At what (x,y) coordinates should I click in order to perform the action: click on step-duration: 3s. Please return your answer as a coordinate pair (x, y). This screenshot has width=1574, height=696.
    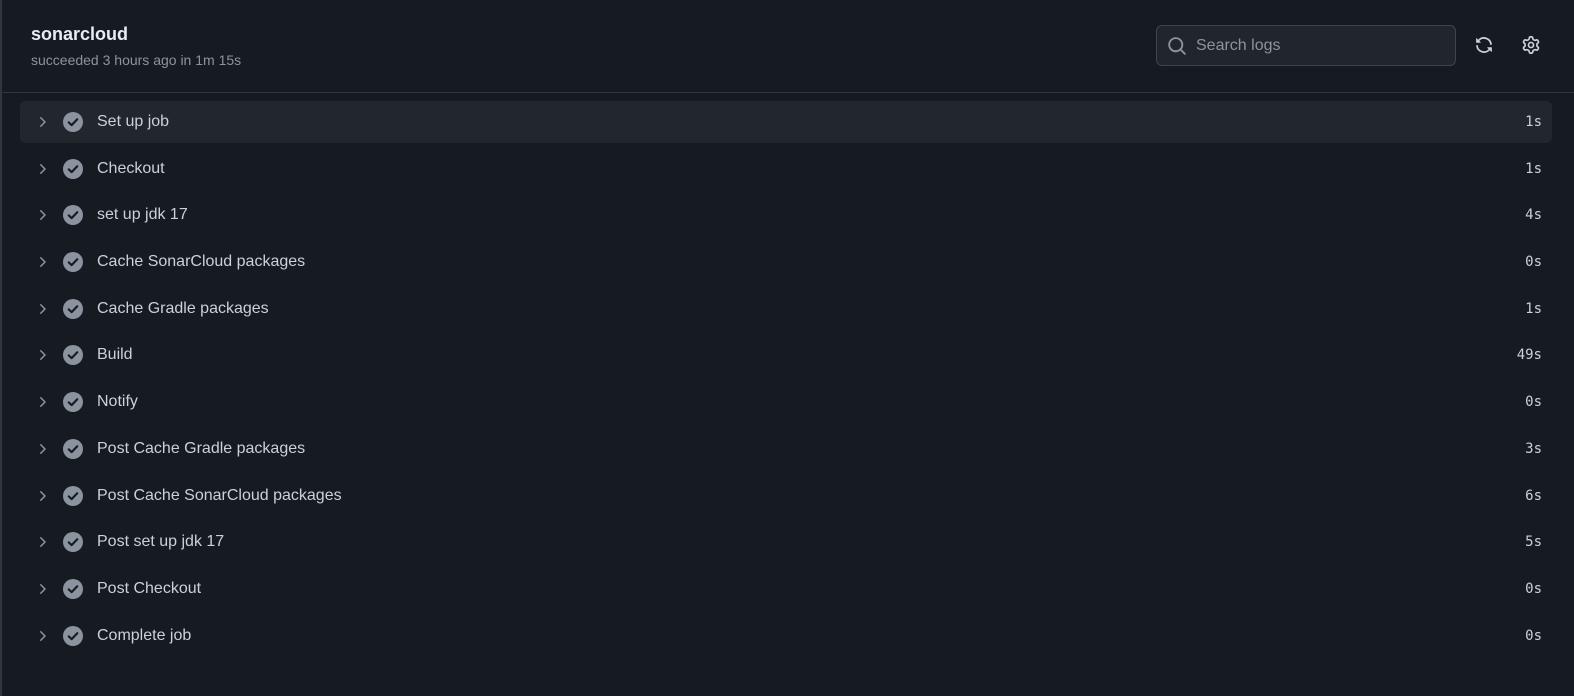
    Looking at the image, I should click on (1533, 448).